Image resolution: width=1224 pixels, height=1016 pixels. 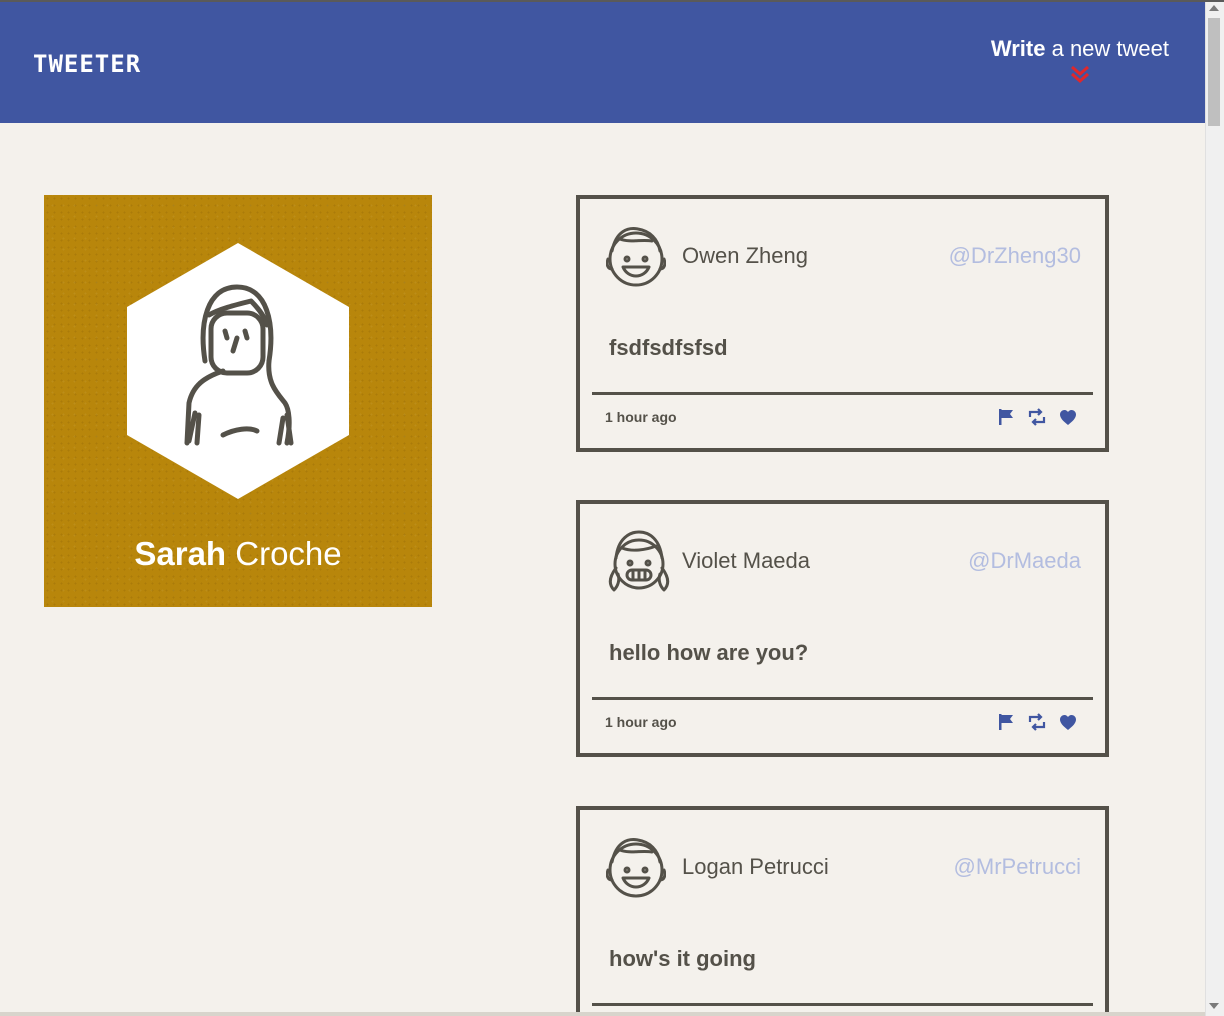 What do you see at coordinates (238, 371) in the screenshot?
I see `profile-avatar` at bounding box center [238, 371].